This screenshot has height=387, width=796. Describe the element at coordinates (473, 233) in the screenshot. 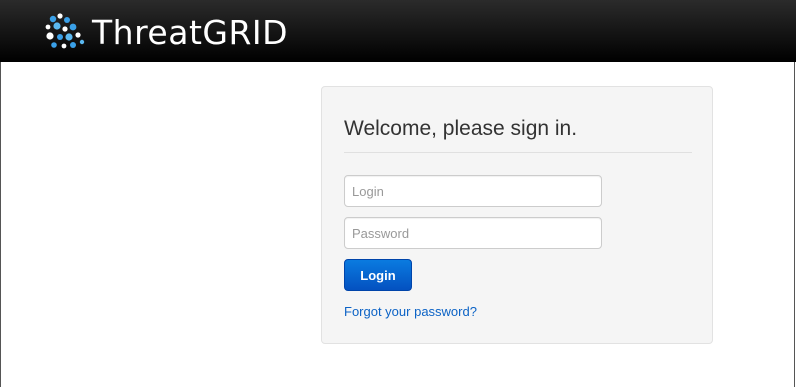

I see `password-input` at that location.